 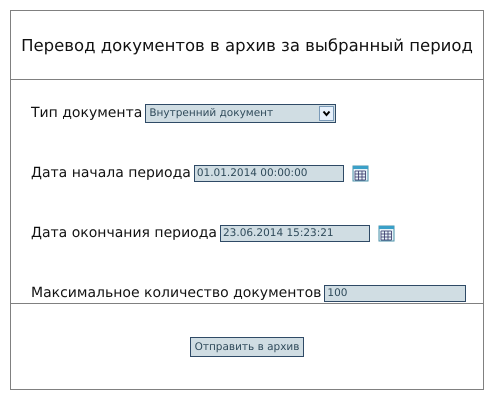 What do you see at coordinates (395, 293) in the screenshot?
I see `input-field: 100` at bounding box center [395, 293].